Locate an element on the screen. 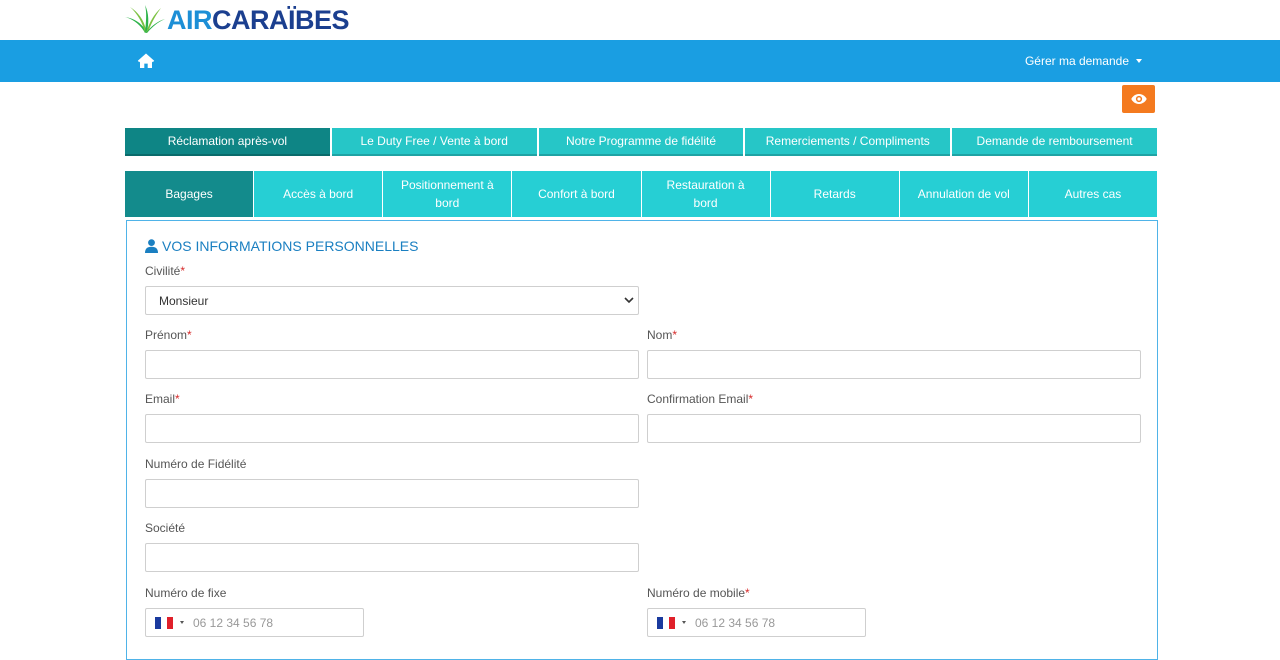  view-toggle-button is located at coordinates (1138, 99).